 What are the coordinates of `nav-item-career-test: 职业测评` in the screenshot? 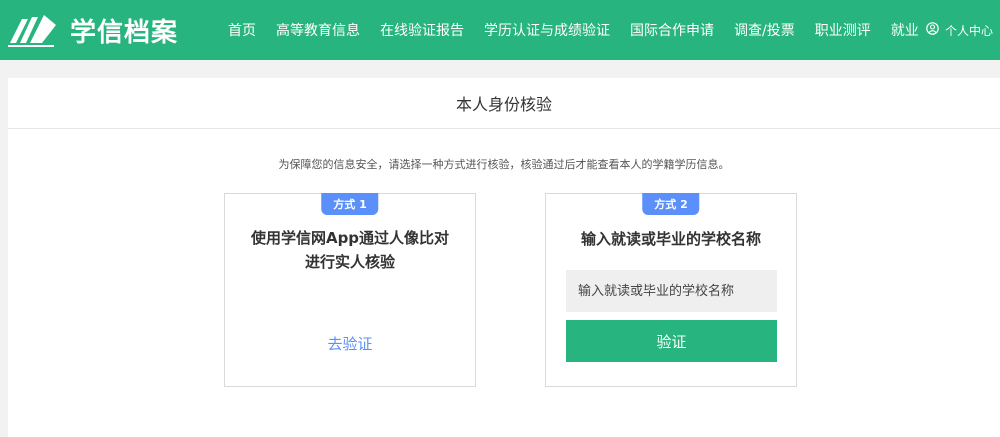 It's located at (843, 30).